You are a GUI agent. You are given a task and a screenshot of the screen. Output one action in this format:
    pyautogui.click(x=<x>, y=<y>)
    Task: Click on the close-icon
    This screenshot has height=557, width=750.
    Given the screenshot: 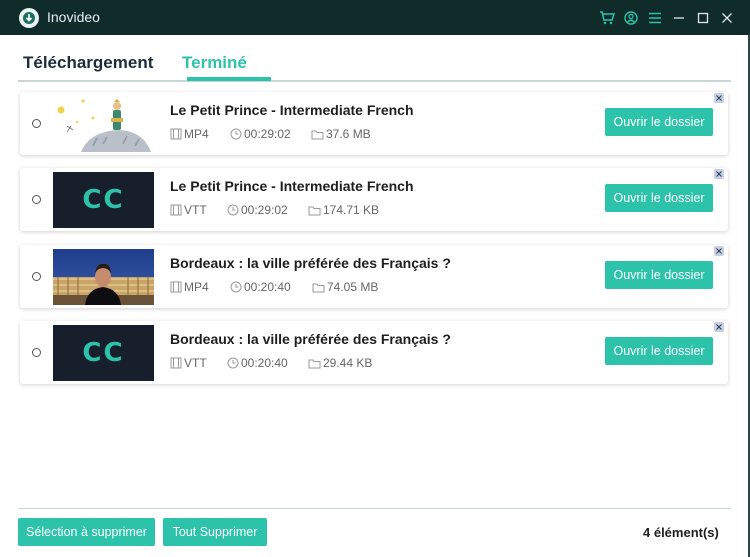 What is the action you would take?
    pyautogui.click(x=727, y=18)
    